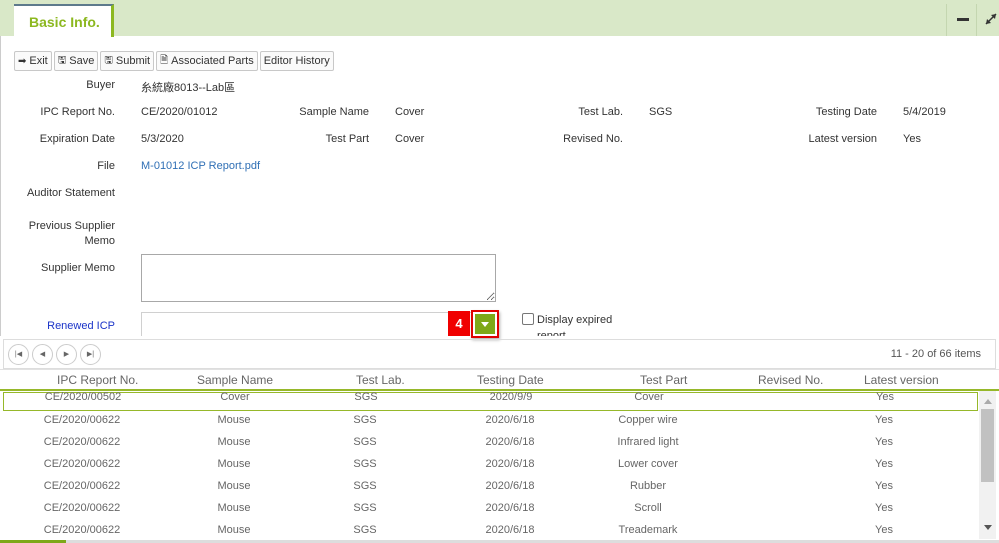  I want to click on editor-history-button: Editor History, so click(296, 61).